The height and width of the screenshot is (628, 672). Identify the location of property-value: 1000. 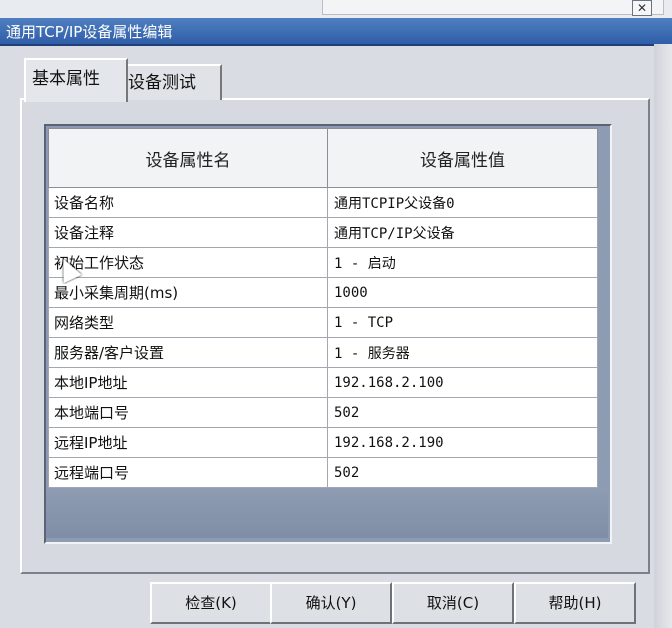
(462, 292).